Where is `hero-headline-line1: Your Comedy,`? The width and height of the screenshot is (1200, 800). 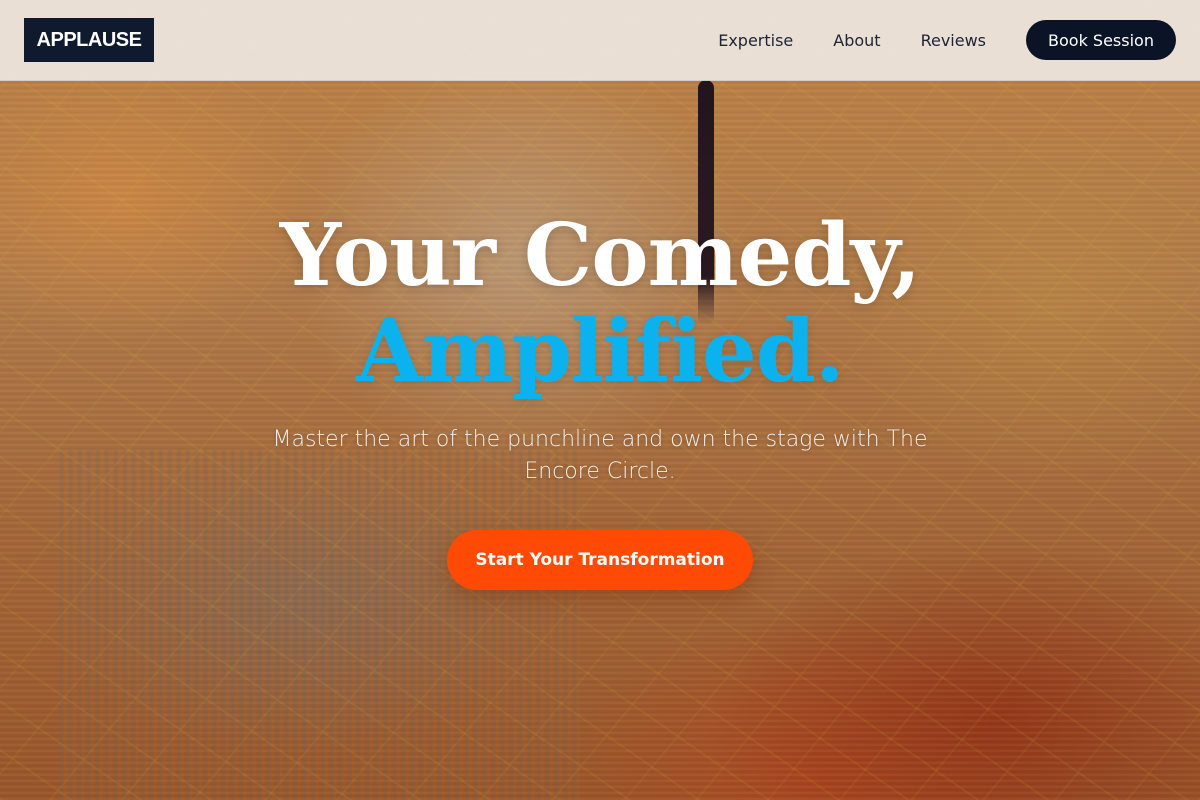 hero-headline-line1: Your Comedy, is located at coordinates (600, 255).